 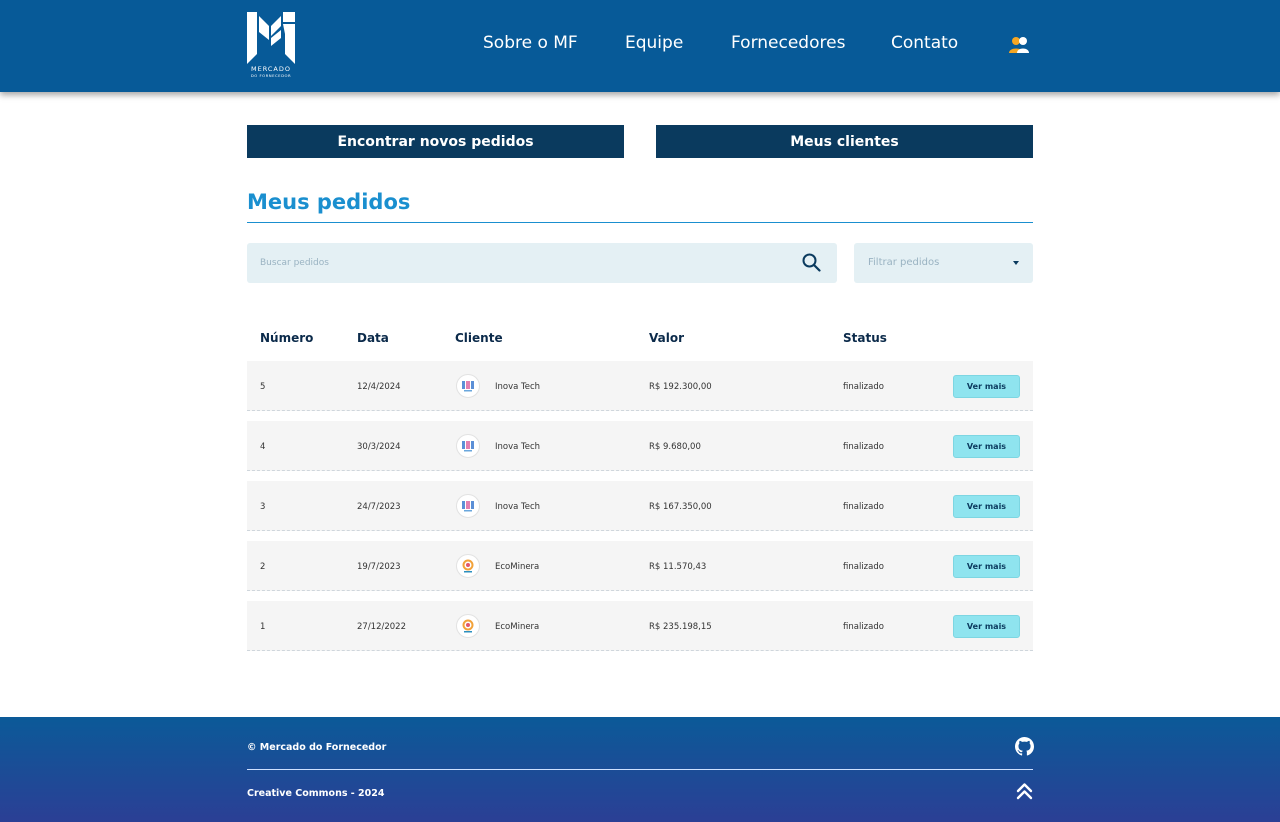 What do you see at coordinates (943, 263) in the screenshot?
I see `filter-select: Filtrar pedidos` at bounding box center [943, 263].